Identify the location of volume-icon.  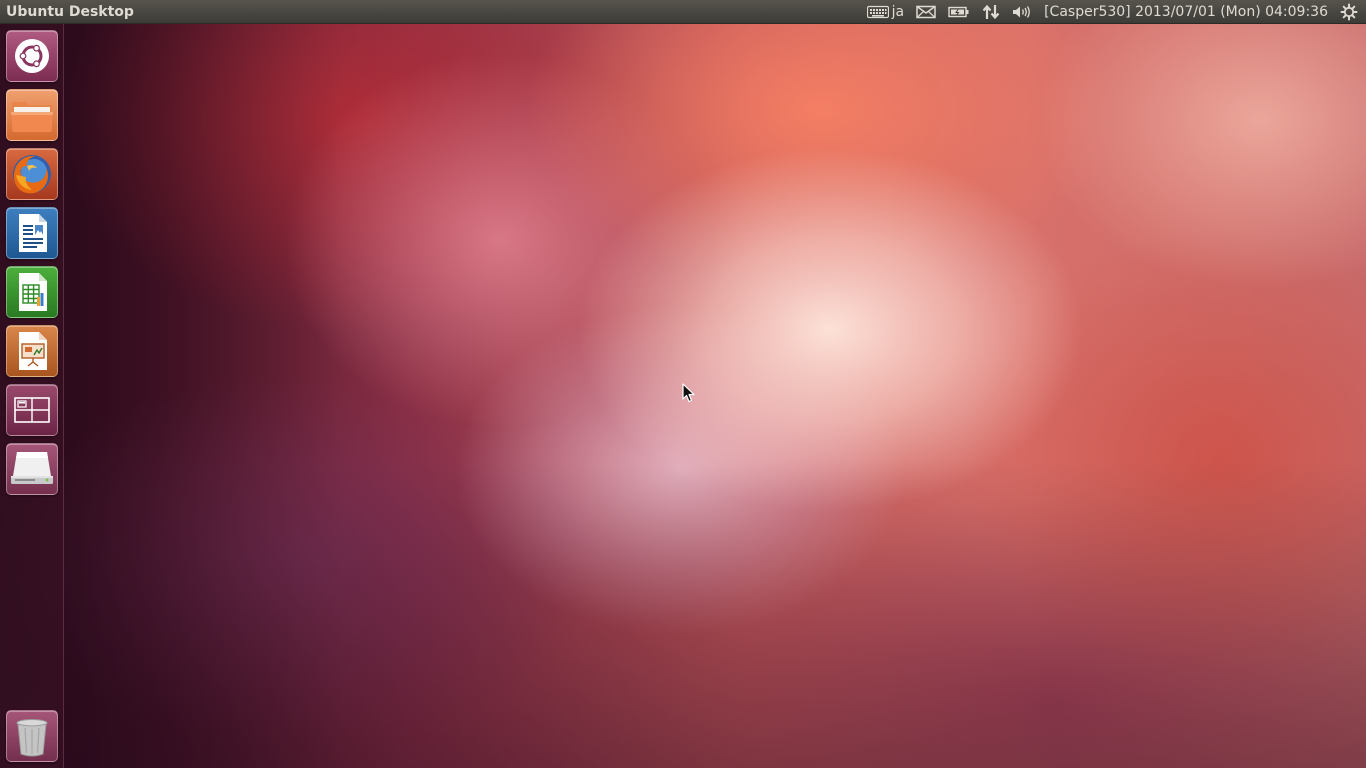
(1022, 12).